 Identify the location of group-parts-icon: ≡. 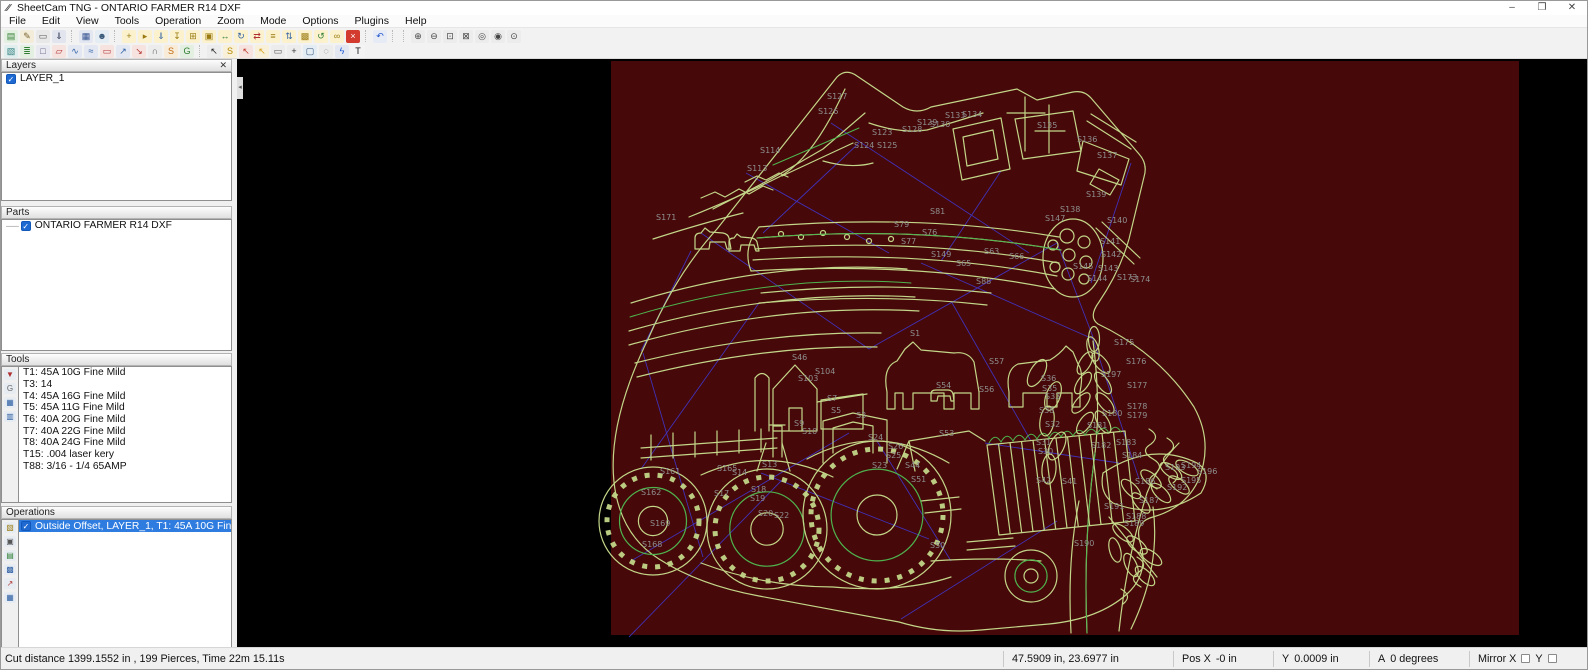
(273, 36).